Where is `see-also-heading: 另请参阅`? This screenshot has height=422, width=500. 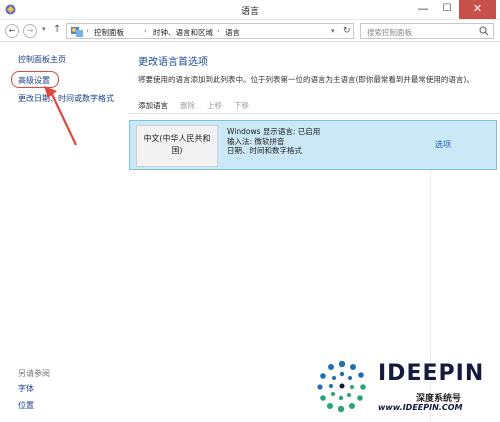
see-also-heading: 另请参阅 is located at coordinates (34, 373).